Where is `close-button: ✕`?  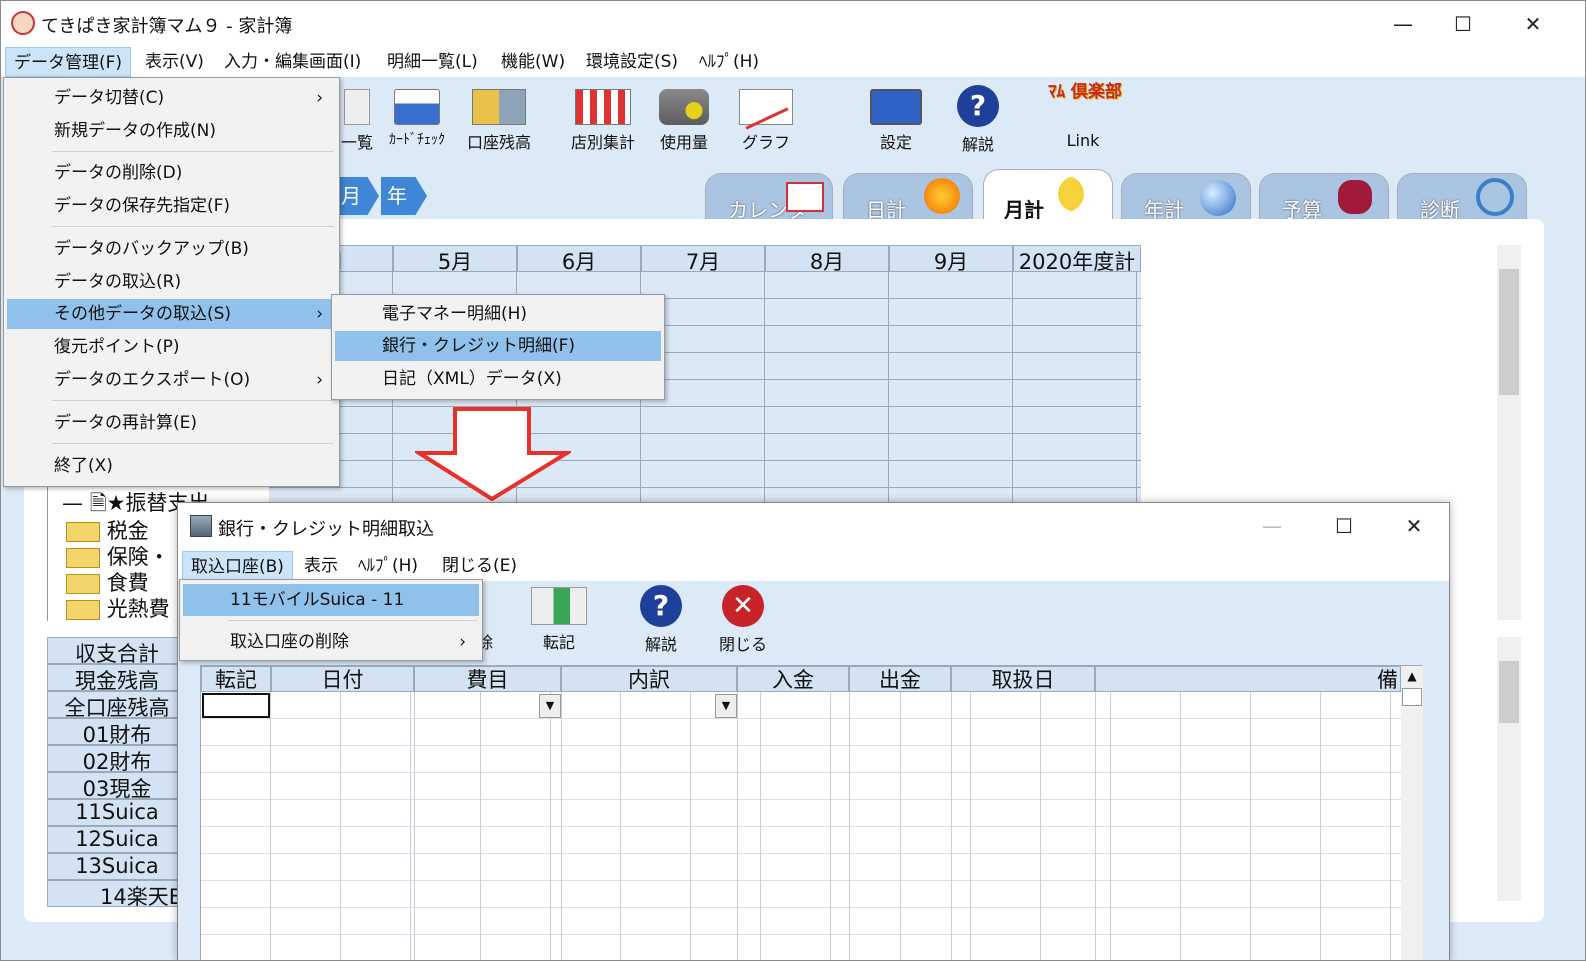
close-button: ✕ is located at coordinates (1533, 24).